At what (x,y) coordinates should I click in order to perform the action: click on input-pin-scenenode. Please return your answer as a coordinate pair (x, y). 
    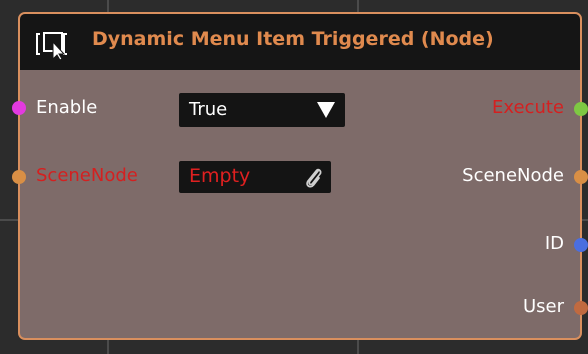
    Looking at the image, I should click on (19, 177).